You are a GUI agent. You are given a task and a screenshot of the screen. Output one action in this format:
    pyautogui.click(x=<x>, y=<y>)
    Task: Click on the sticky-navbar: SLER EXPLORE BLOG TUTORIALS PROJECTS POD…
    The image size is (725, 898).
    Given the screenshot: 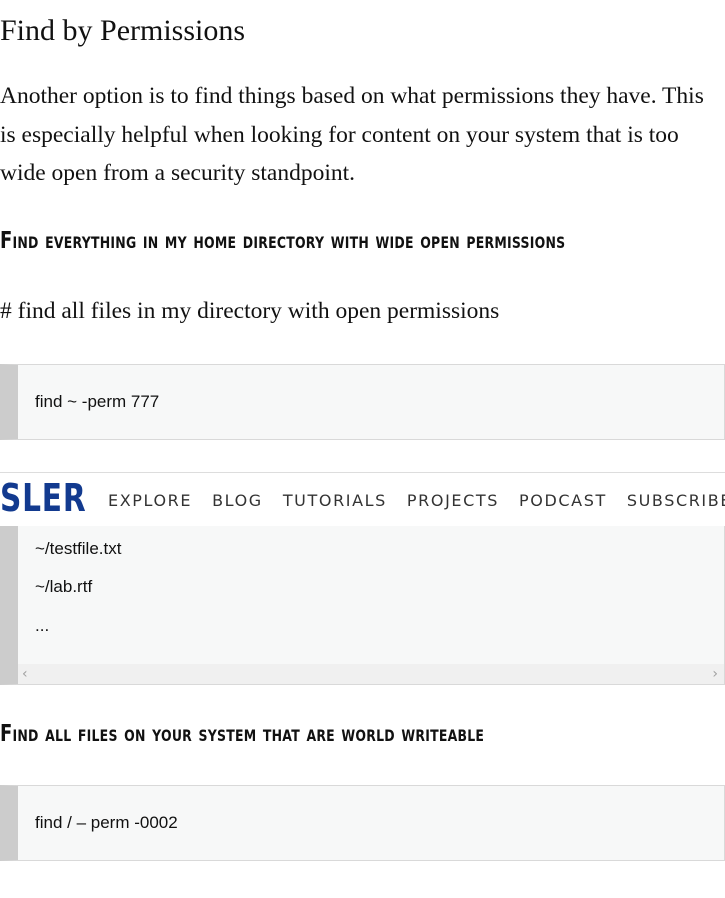 What is the action you would take?
    pyautogui.click(x=362, y=499)
    